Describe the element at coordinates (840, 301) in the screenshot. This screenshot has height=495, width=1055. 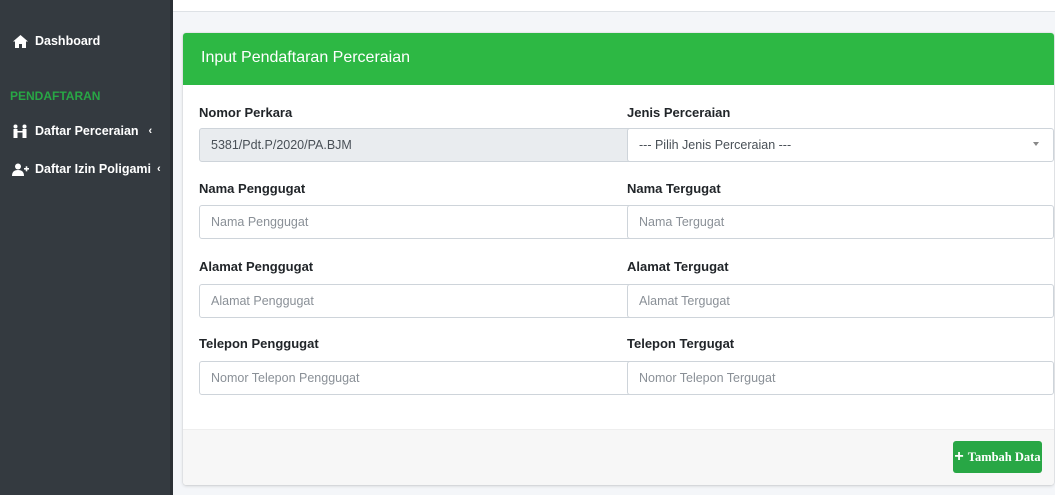
I see `alamat-tergugat-input: Alamat Tergugat` at that location.